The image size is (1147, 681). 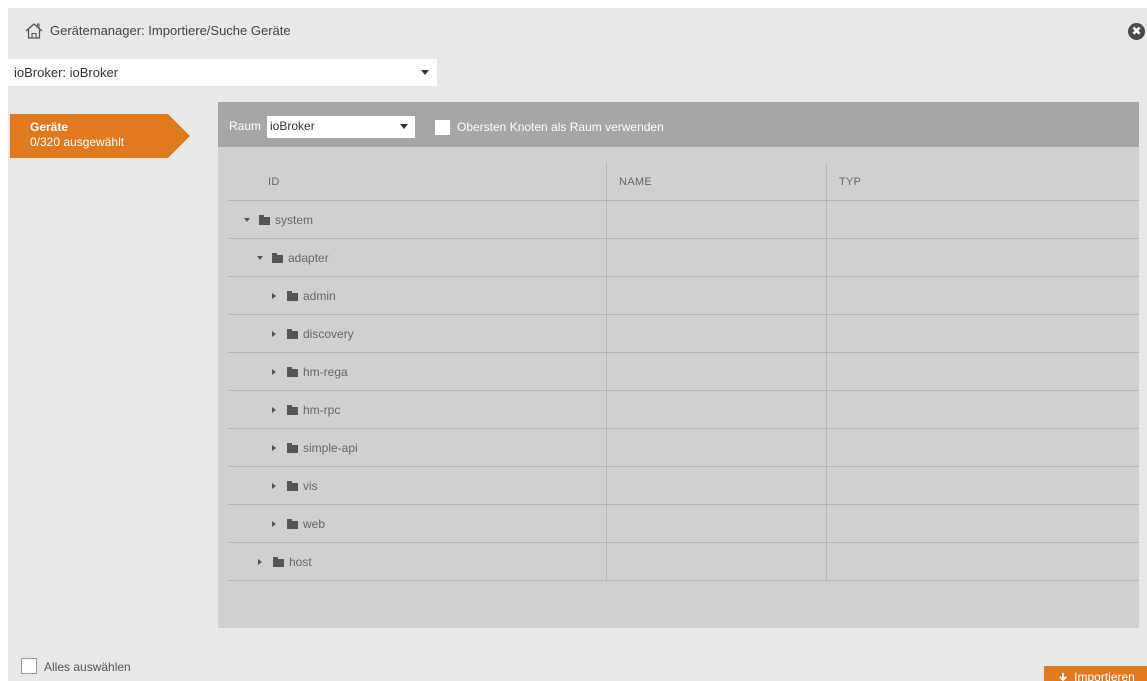 I want to click on table-row: web, so click(x=683, y=524).